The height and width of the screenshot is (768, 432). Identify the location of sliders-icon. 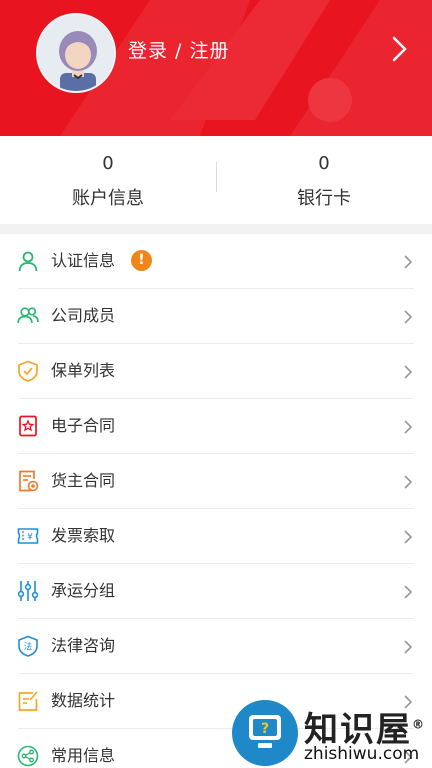
(28, 591).